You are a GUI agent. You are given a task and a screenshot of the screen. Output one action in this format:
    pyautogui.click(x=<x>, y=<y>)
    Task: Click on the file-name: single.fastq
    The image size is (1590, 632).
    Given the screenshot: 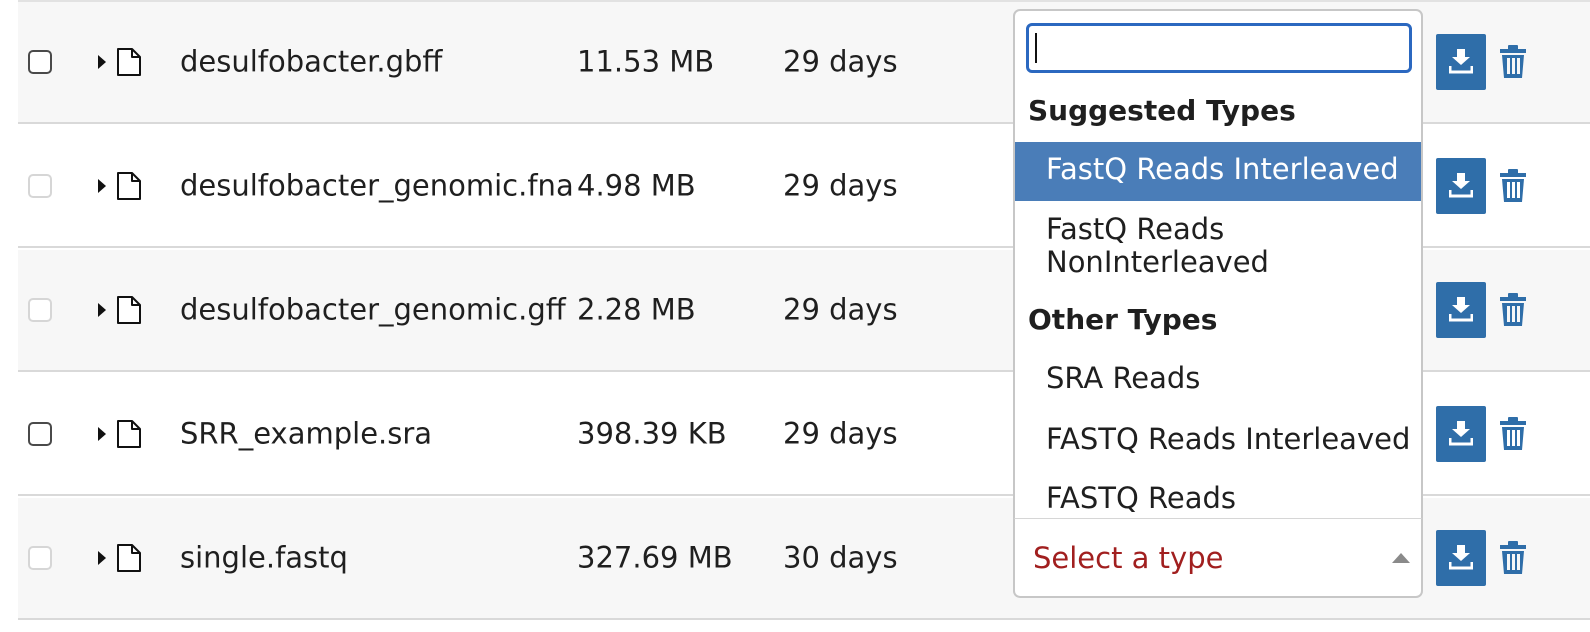 What is the action you would take?
    pyautogui.click(x=264, y=557)
    